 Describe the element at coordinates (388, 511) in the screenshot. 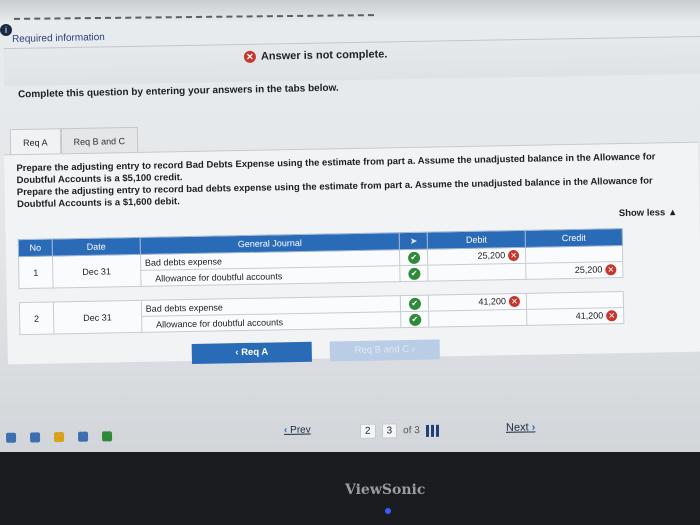

I see `power-led` at that location.